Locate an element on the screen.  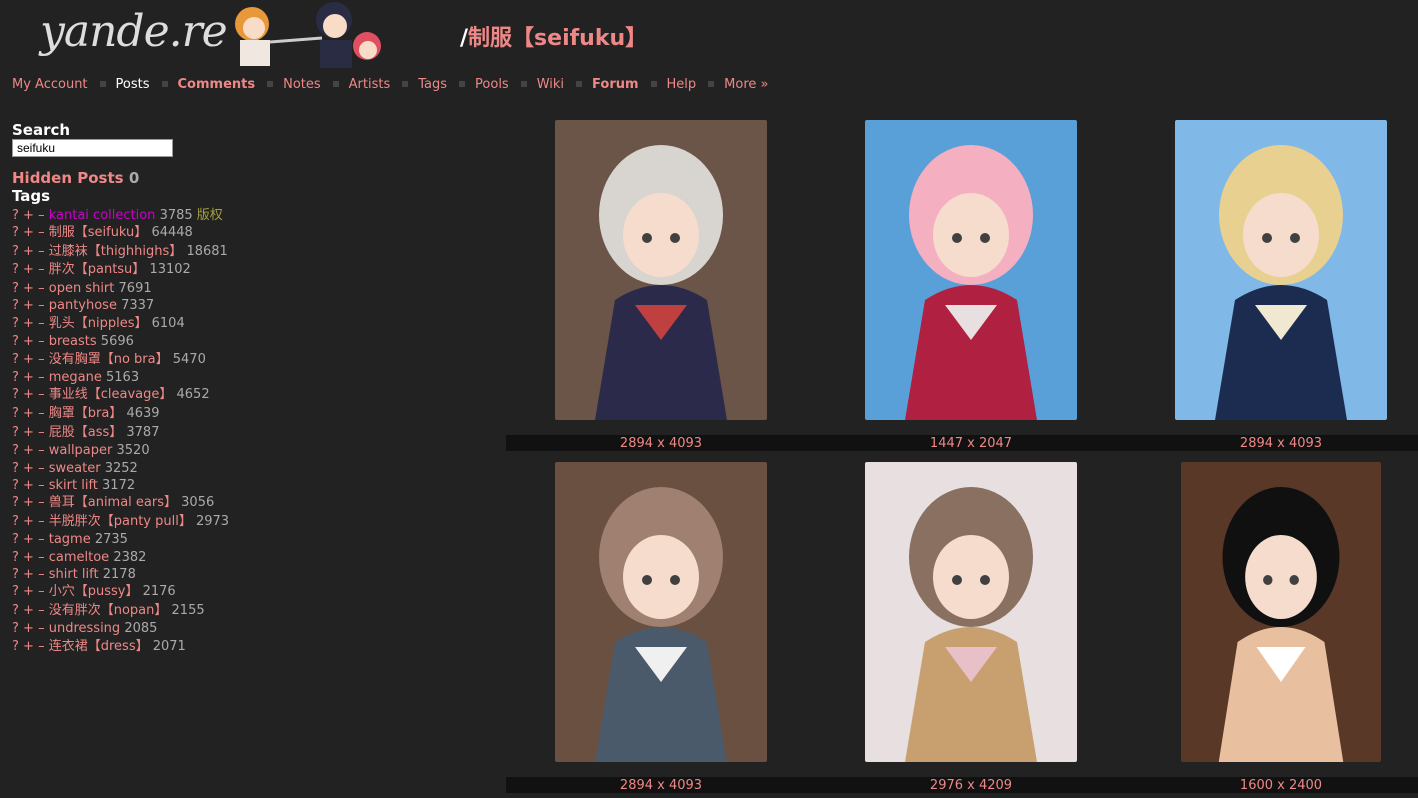
menu-link: My Account is located at coordinates (50, 84).